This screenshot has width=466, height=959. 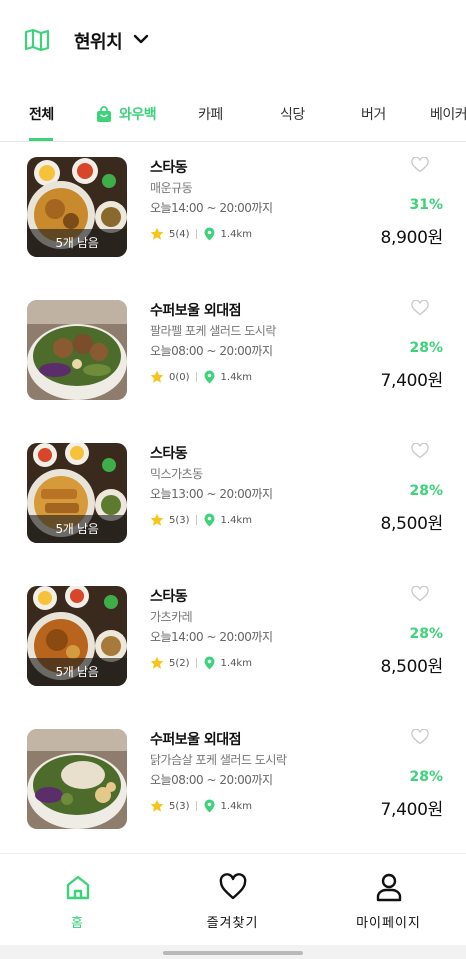 I want to click on rating-row: 5(4) 1.4km, so click(x=201, y=234).